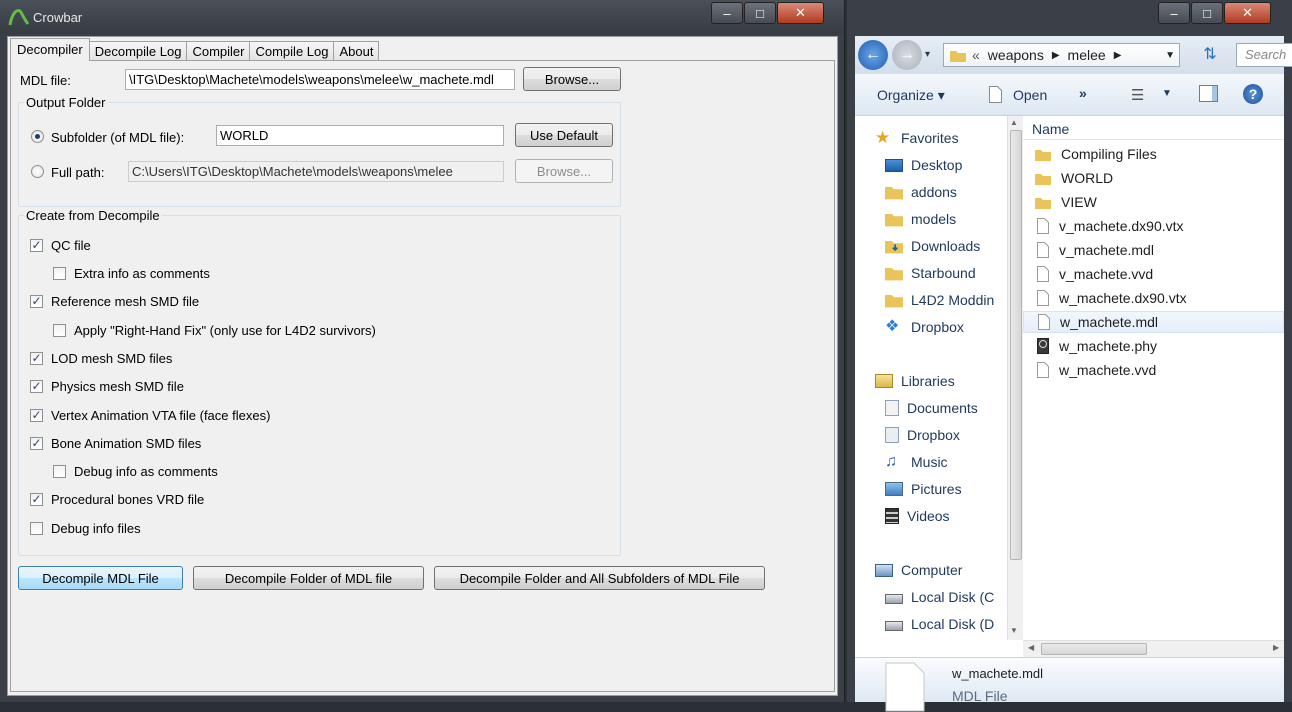  I want to click on preview-pane-icon, so click(1208, 93).